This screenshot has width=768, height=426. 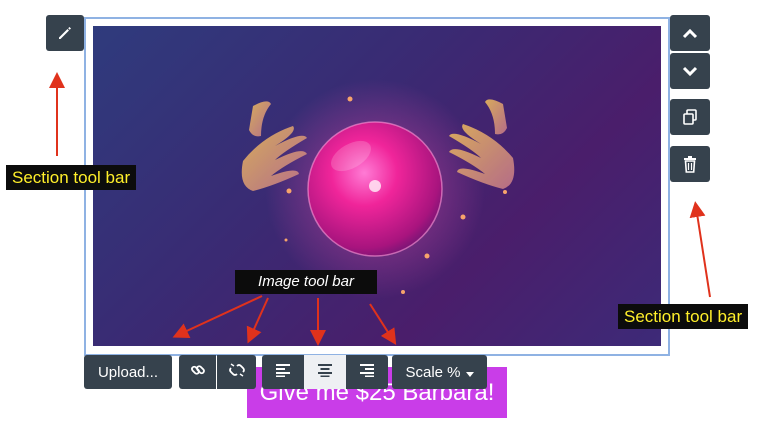 I want to click on arrow-to-scale, so click(x=383, y=324).